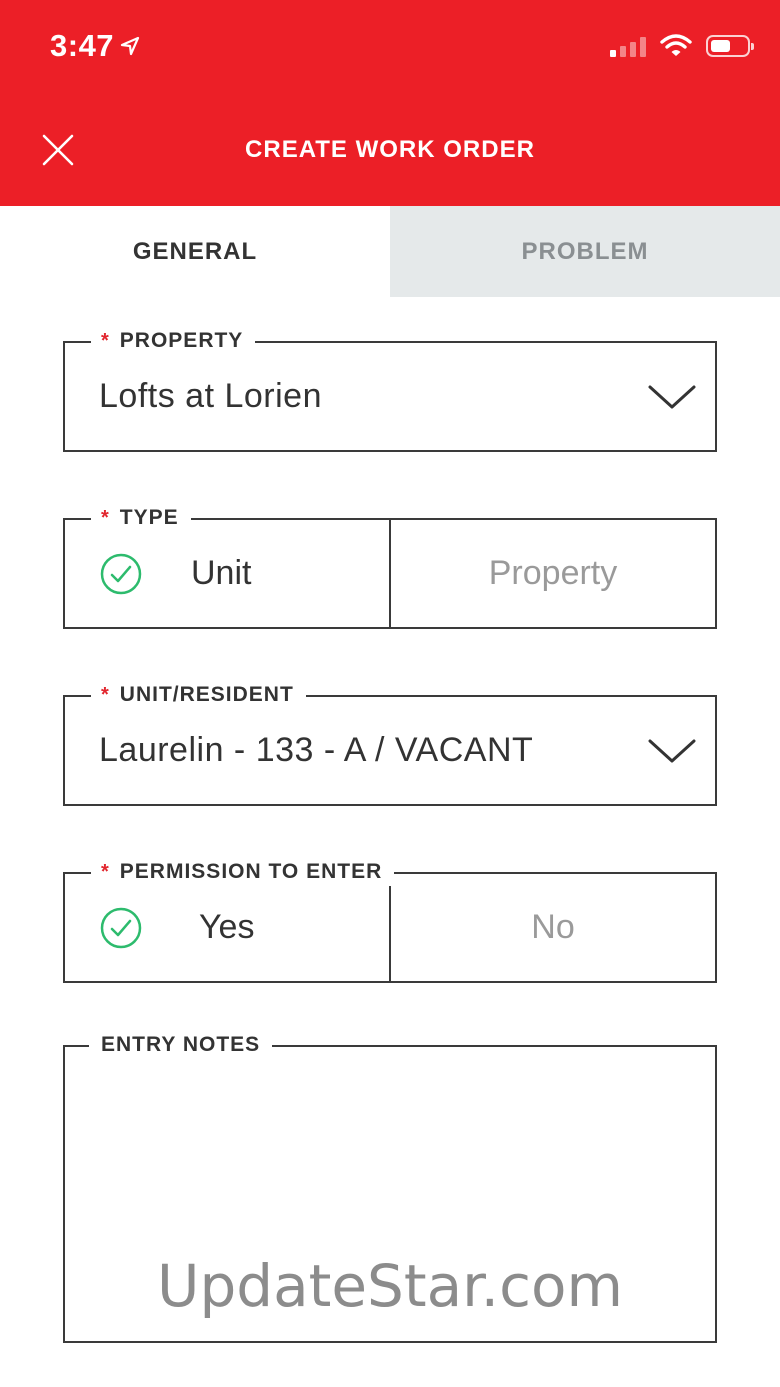  Describe the element at coordinates (316, 750) in the screenshot. I see `unit-resident-value: Laurelin - 133 - A / VACANT` at that location.